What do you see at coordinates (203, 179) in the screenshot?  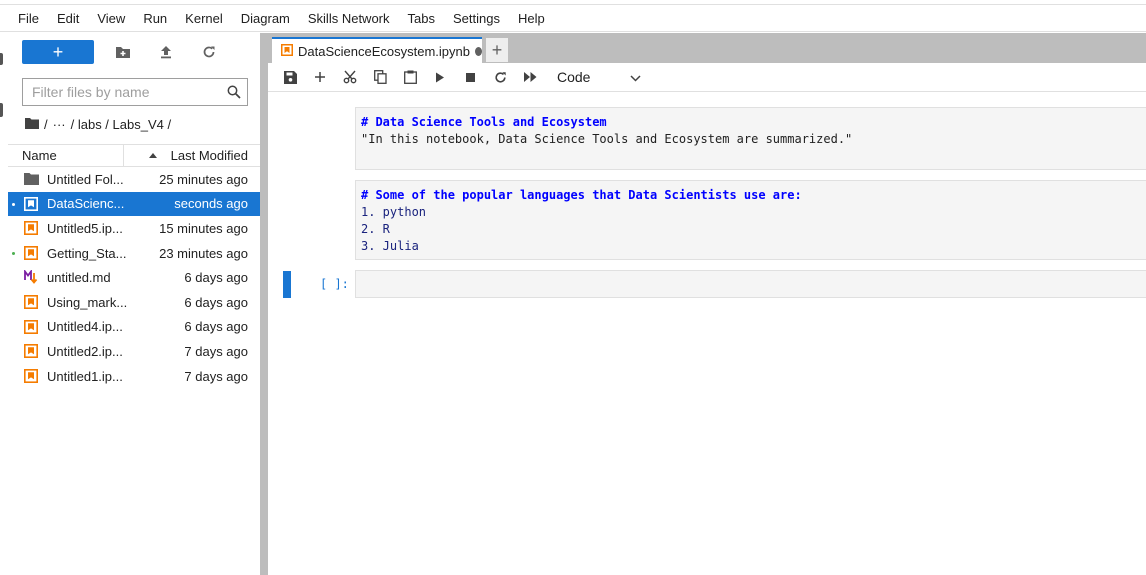 I see `file-modified: 25 minutes ago` at bounding box center [203, 179].